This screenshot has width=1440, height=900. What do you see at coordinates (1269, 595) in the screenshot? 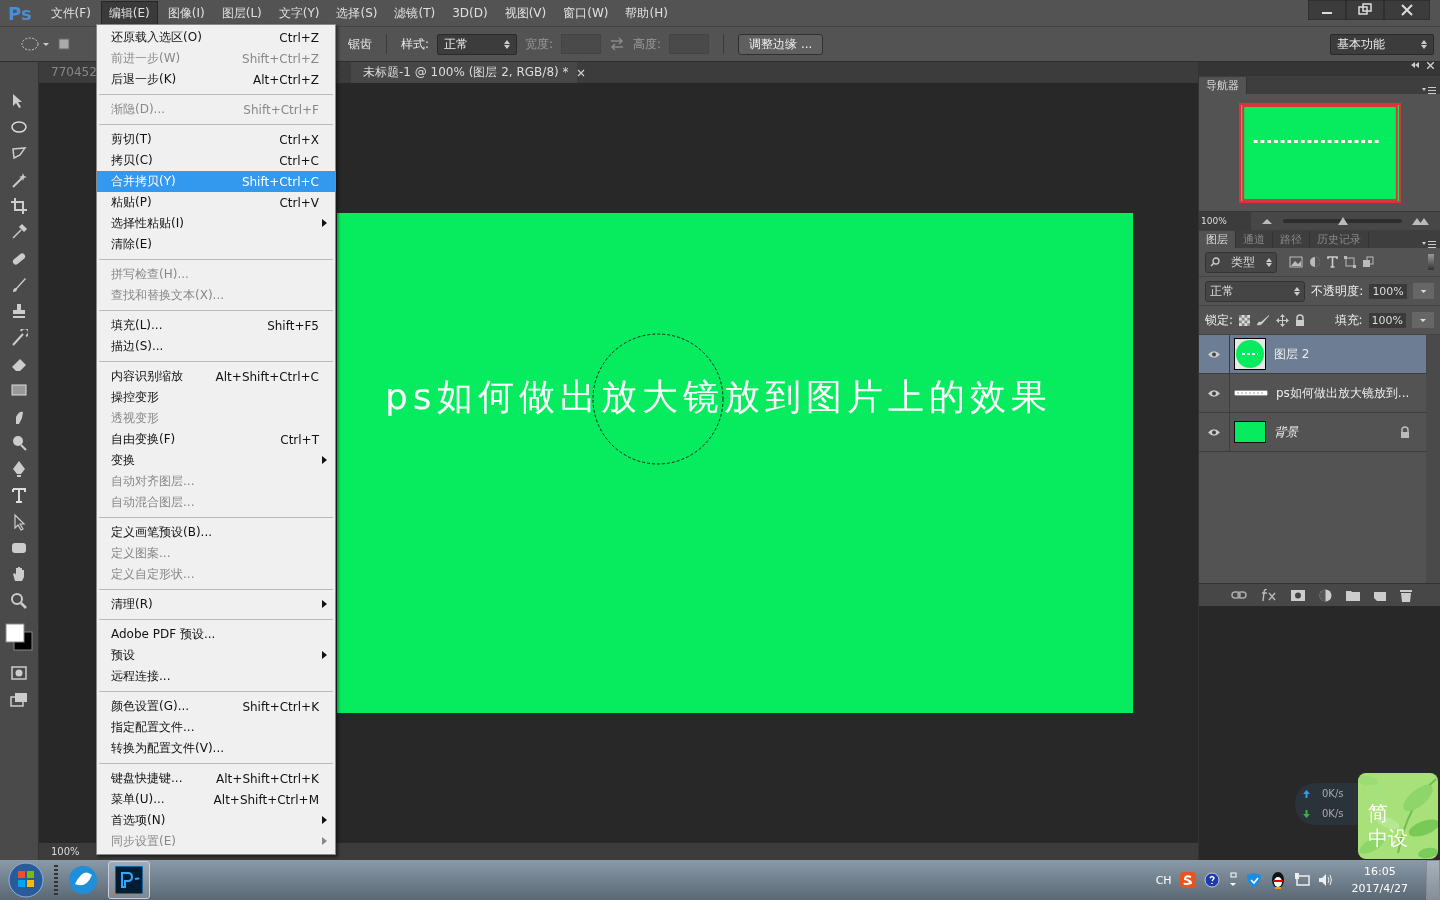
I see `effects-icon` at bounding box center [1269, 595].